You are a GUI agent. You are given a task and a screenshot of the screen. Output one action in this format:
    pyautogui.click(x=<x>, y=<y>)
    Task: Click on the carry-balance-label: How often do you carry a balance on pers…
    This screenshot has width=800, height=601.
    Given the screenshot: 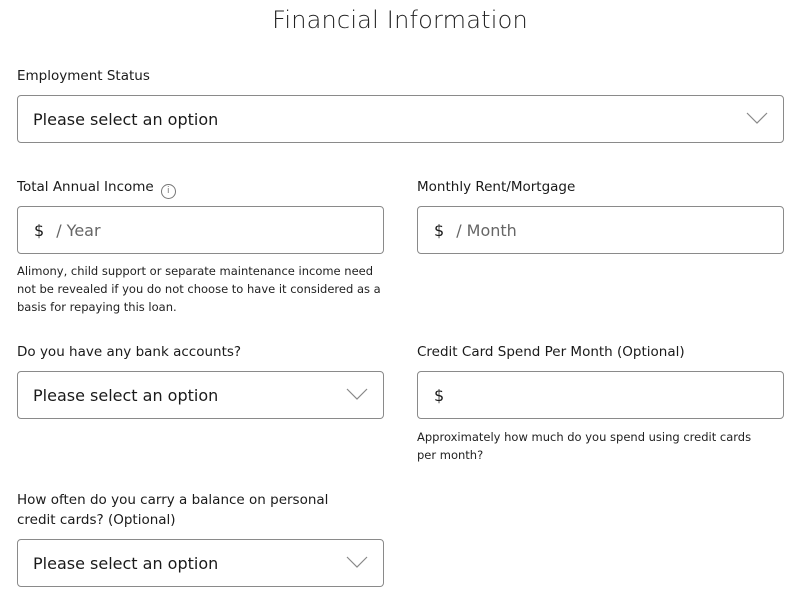 What is the action you would take?
    pyautogui.click(x=173, y=510)
    